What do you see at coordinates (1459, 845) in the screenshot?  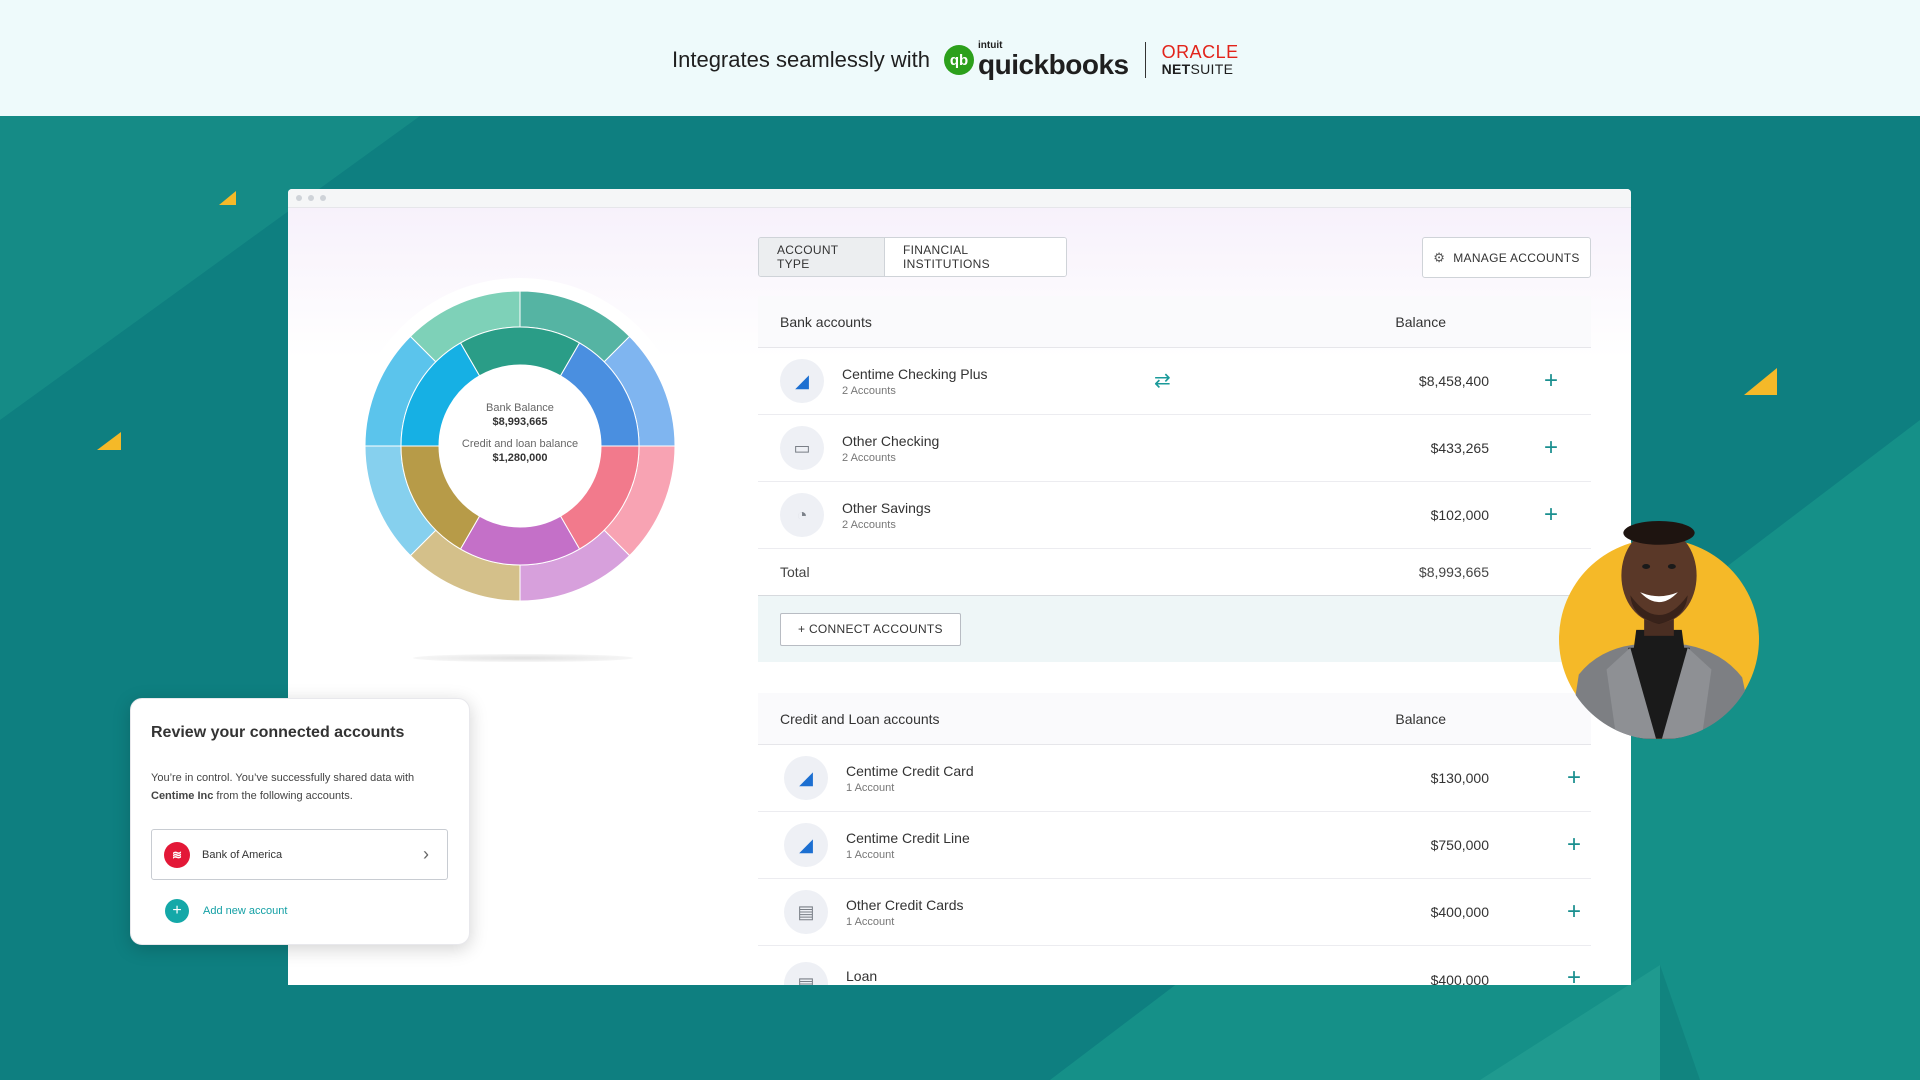 I see `account-balance: $750,000` at bounding box center [1459, 845].